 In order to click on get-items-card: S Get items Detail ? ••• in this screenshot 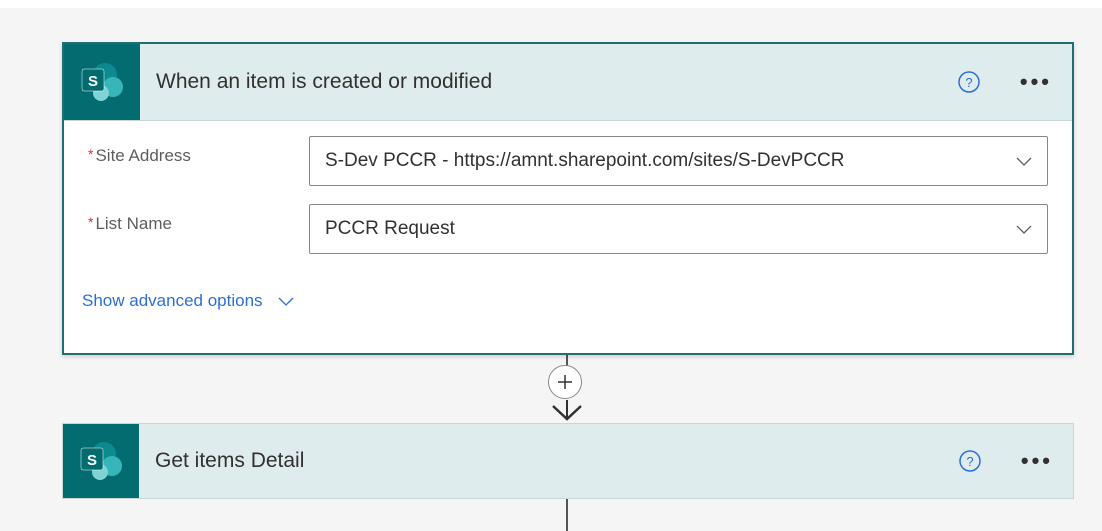, I will do `click(568, 461)`.